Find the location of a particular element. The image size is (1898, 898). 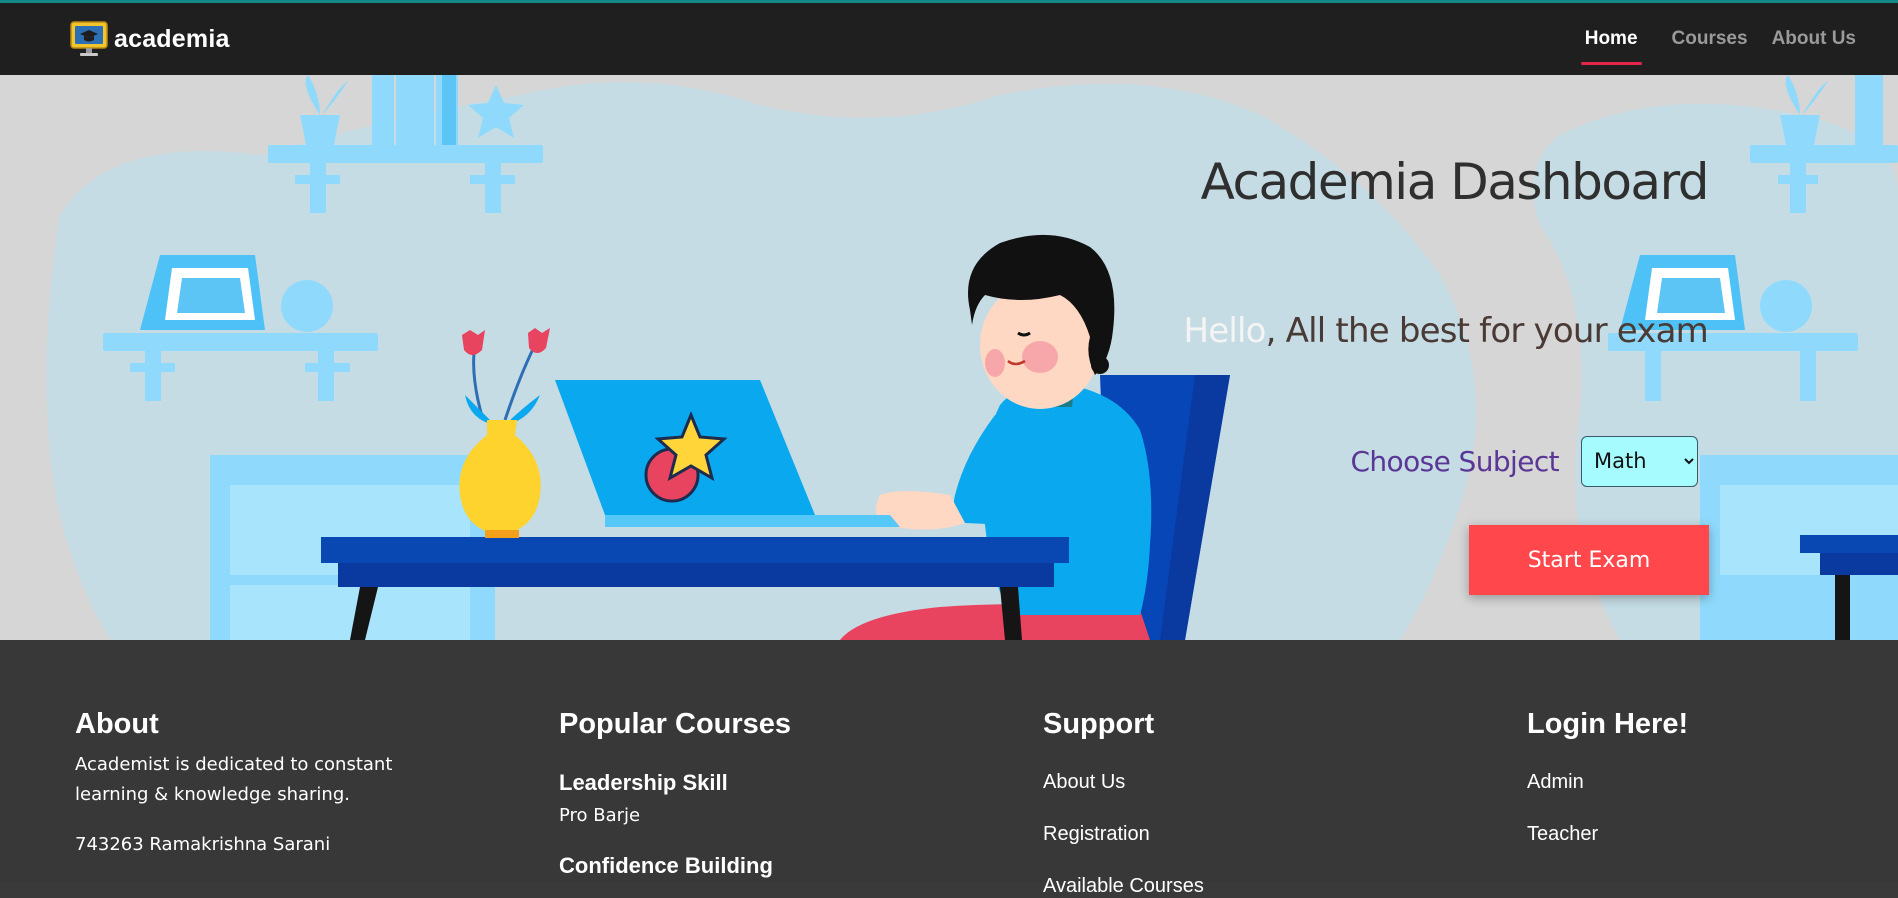

footer-support-heading: Support is located at coordinates (1099, 724).